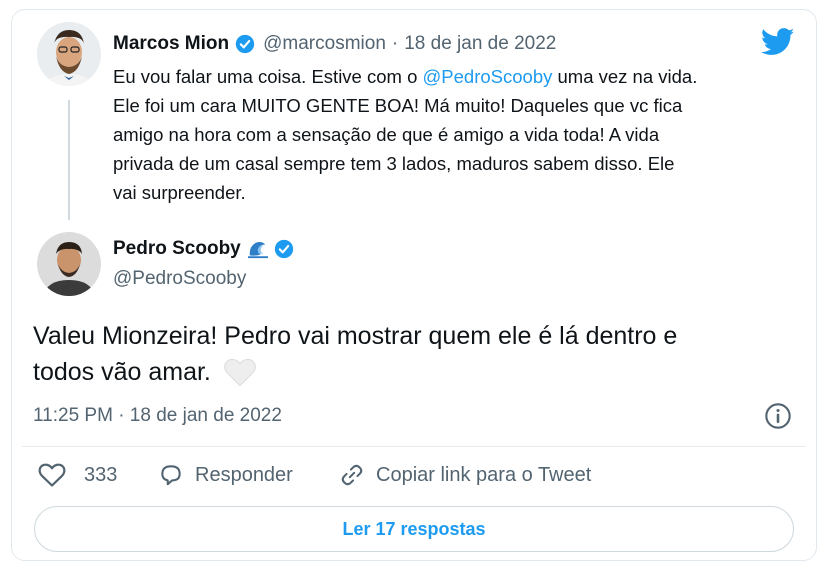 This screenshot has height=571, width=828. I want to click on twitter-bird-icon, so click(778, 42).